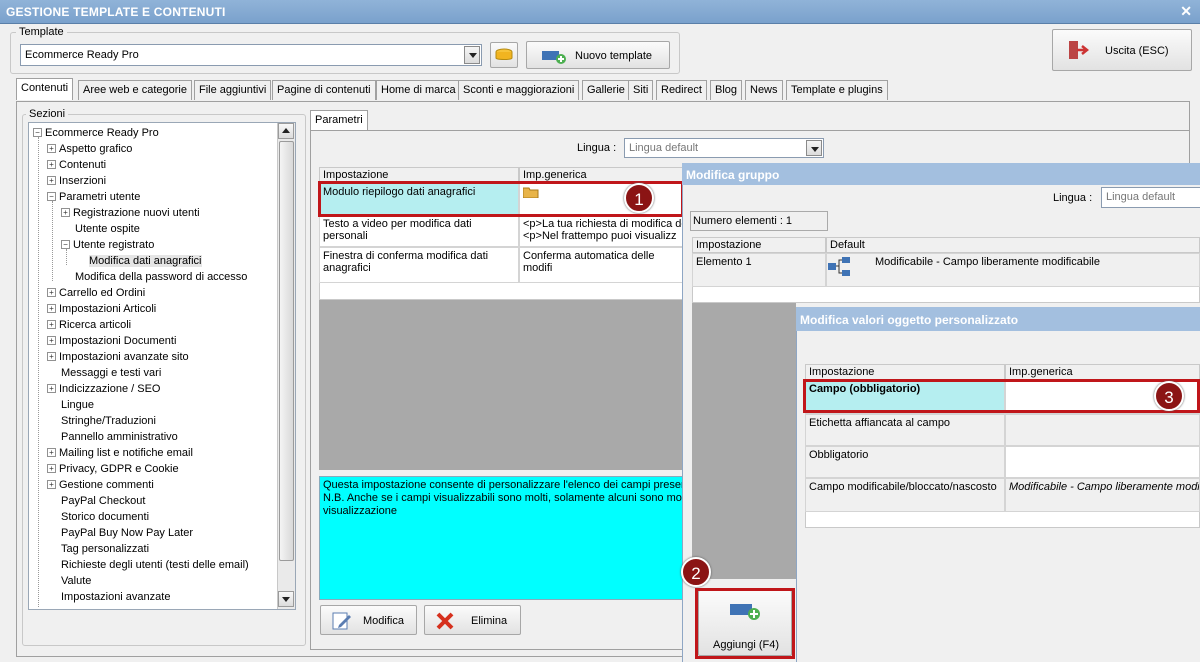 The height and width of the screenshot is (662, 1200). Describe the element at coordinates (233, 90) in the screenshot. I see `tab-file-aggiuntivi: File aggiuntivi` at that location.